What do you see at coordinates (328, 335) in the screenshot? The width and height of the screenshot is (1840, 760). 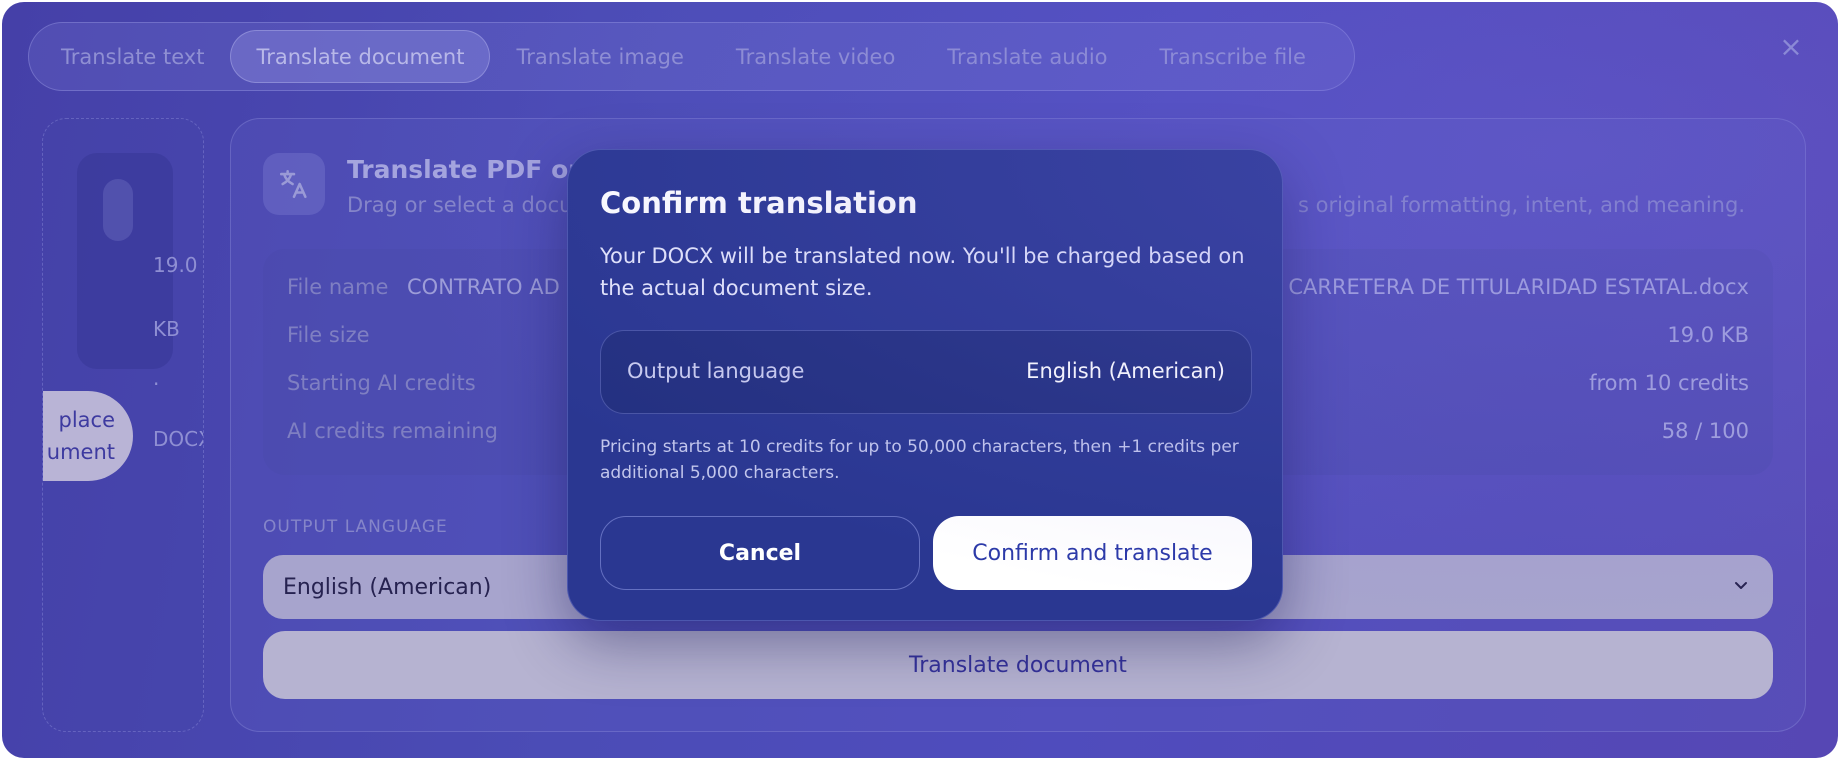 I see `file-size-label: File size` at bounding box center [328, 335].